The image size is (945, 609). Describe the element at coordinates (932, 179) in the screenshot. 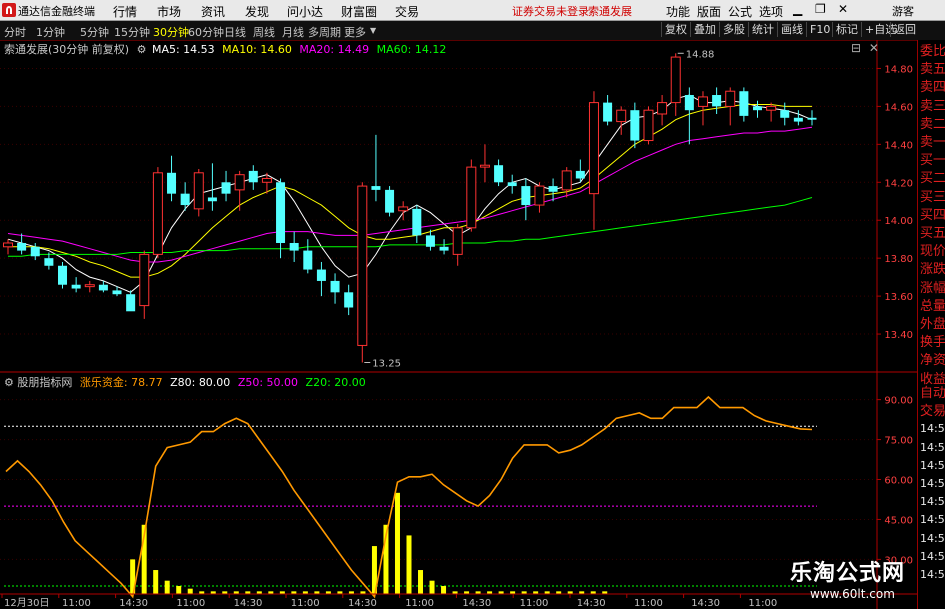

I see `quote-label-7: 买二` at that location.